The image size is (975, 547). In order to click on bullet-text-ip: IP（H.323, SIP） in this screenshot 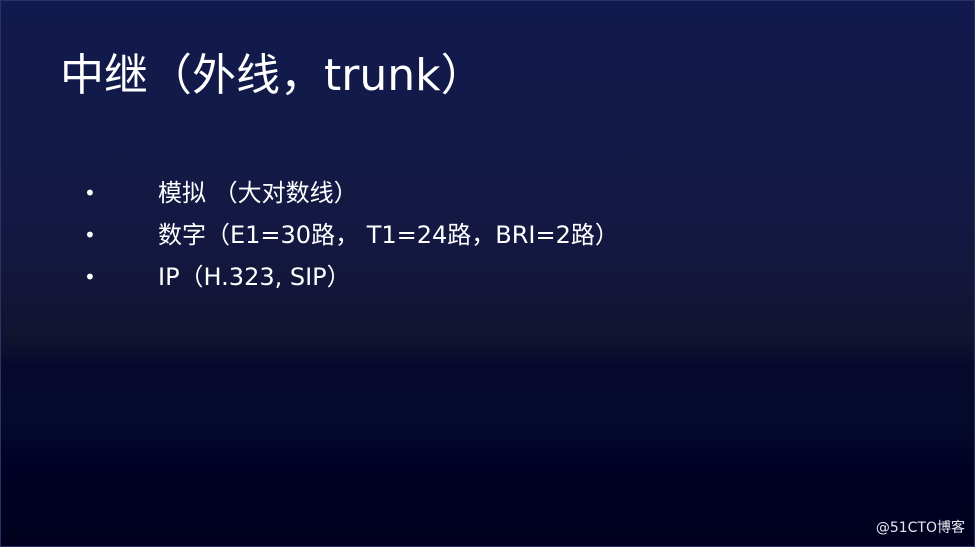, I will do `click(254, 277)`.